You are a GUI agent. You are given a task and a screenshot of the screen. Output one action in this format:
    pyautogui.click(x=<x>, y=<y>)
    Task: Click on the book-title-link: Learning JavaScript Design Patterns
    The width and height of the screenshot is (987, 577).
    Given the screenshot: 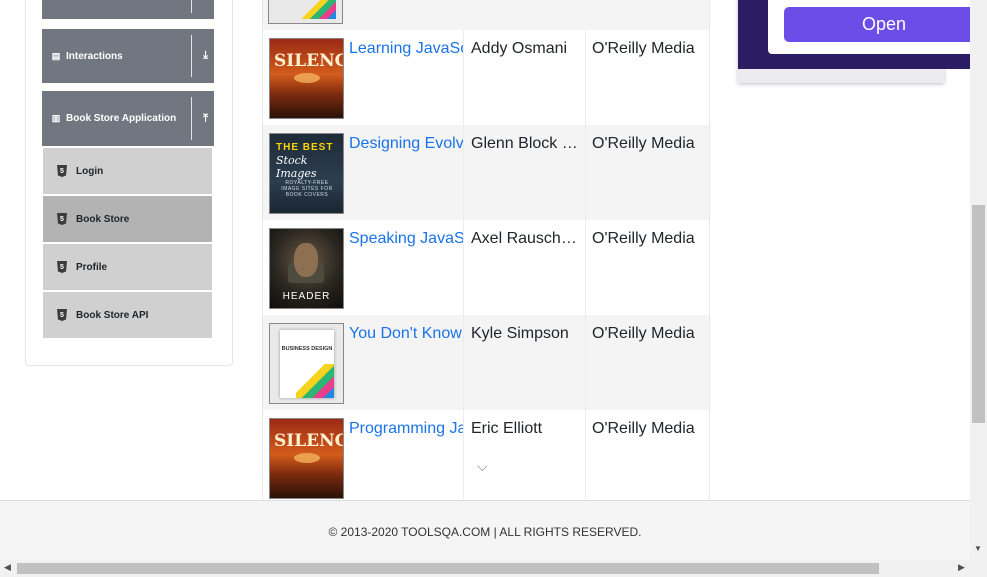 What is the action you would take?
    pyautogui.click(x=406, y=49)
    